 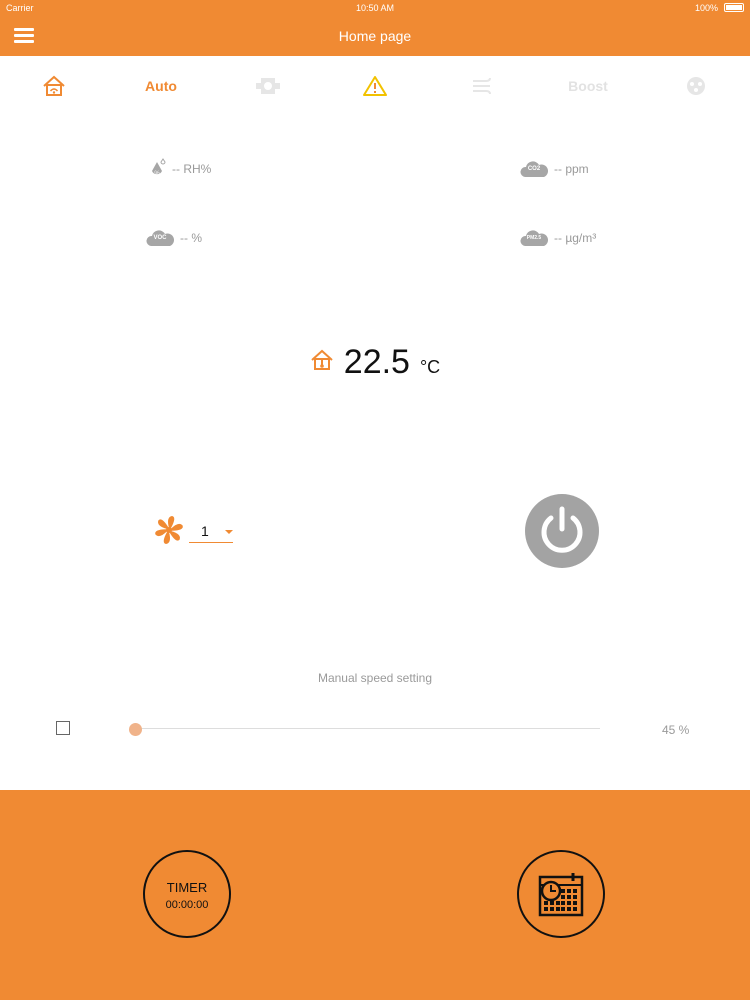 What do you see at coordinates (575, 238) in the screenshot?
I see `pm25-value: -- µg/m³` at bounding box center [575, 238].